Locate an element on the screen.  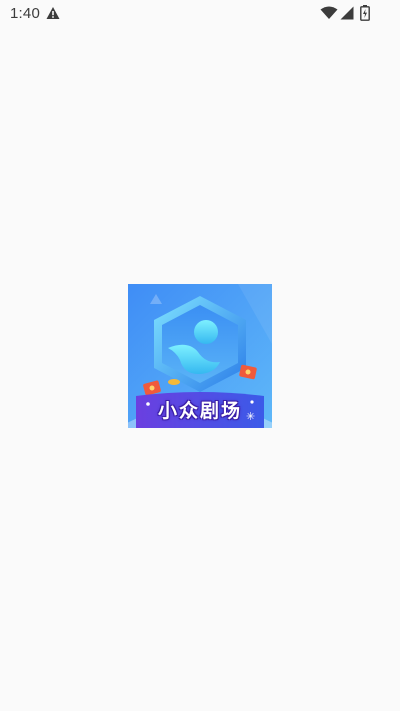
warning-icon is located at coordinates (53, 13).